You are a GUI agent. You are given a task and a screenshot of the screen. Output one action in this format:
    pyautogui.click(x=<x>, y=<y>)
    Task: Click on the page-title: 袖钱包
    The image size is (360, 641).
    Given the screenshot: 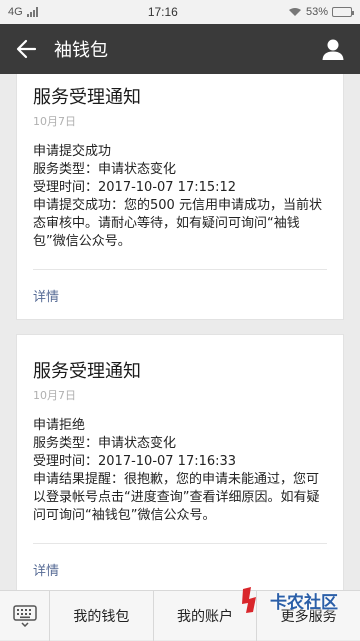 What is the action you would take?
    pyautogui.click(x=186, y=49)
    